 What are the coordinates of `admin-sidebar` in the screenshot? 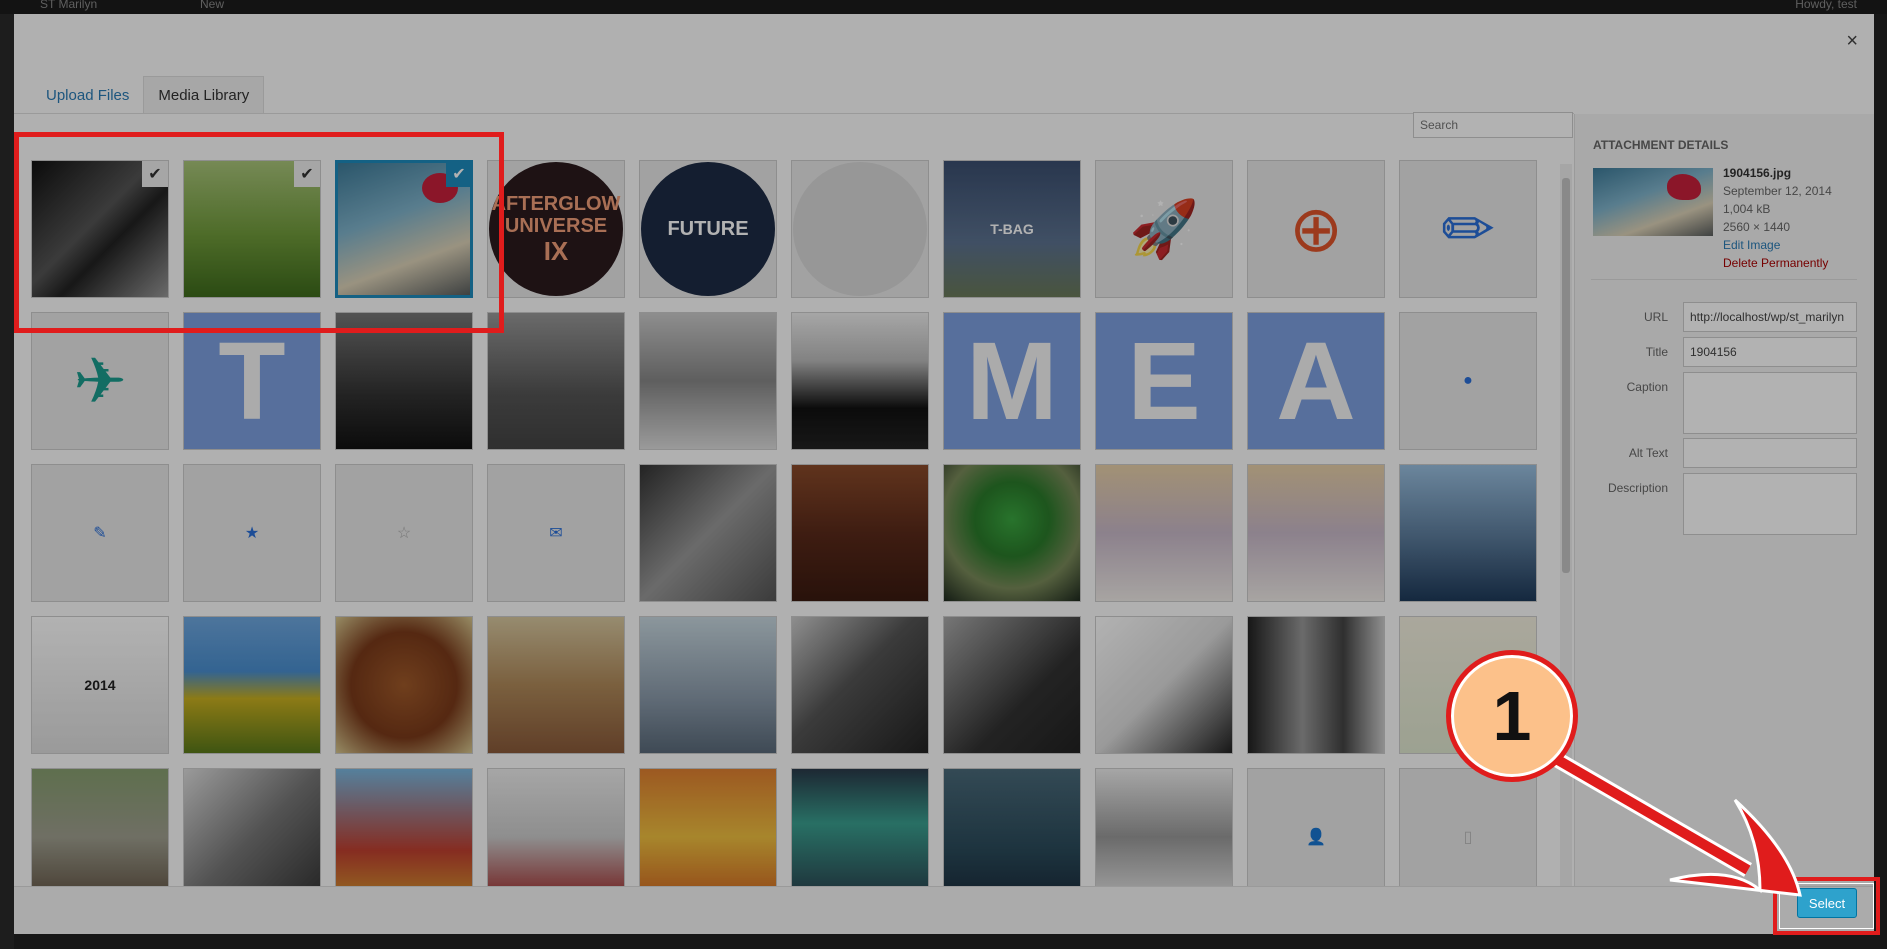 It's located at (7, 481).